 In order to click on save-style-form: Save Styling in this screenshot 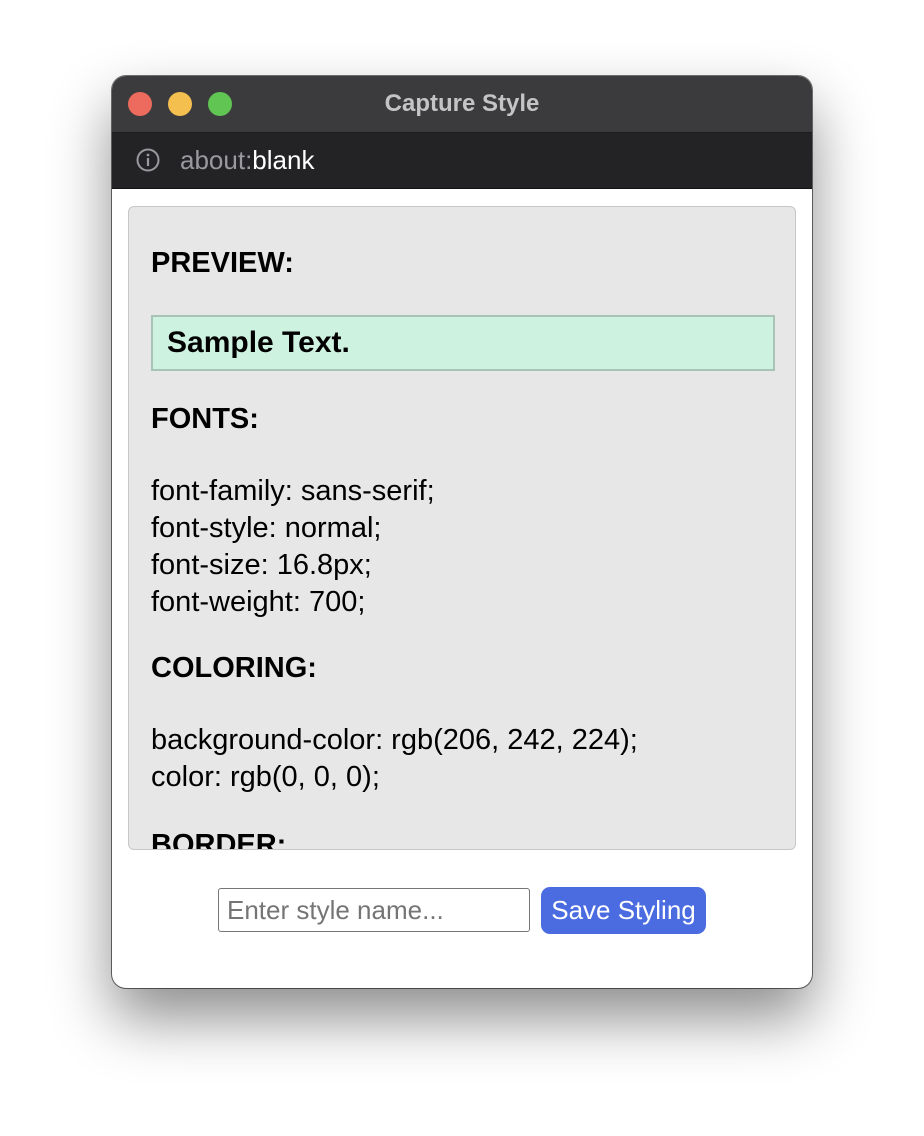, I will do `click(462, 910)`.